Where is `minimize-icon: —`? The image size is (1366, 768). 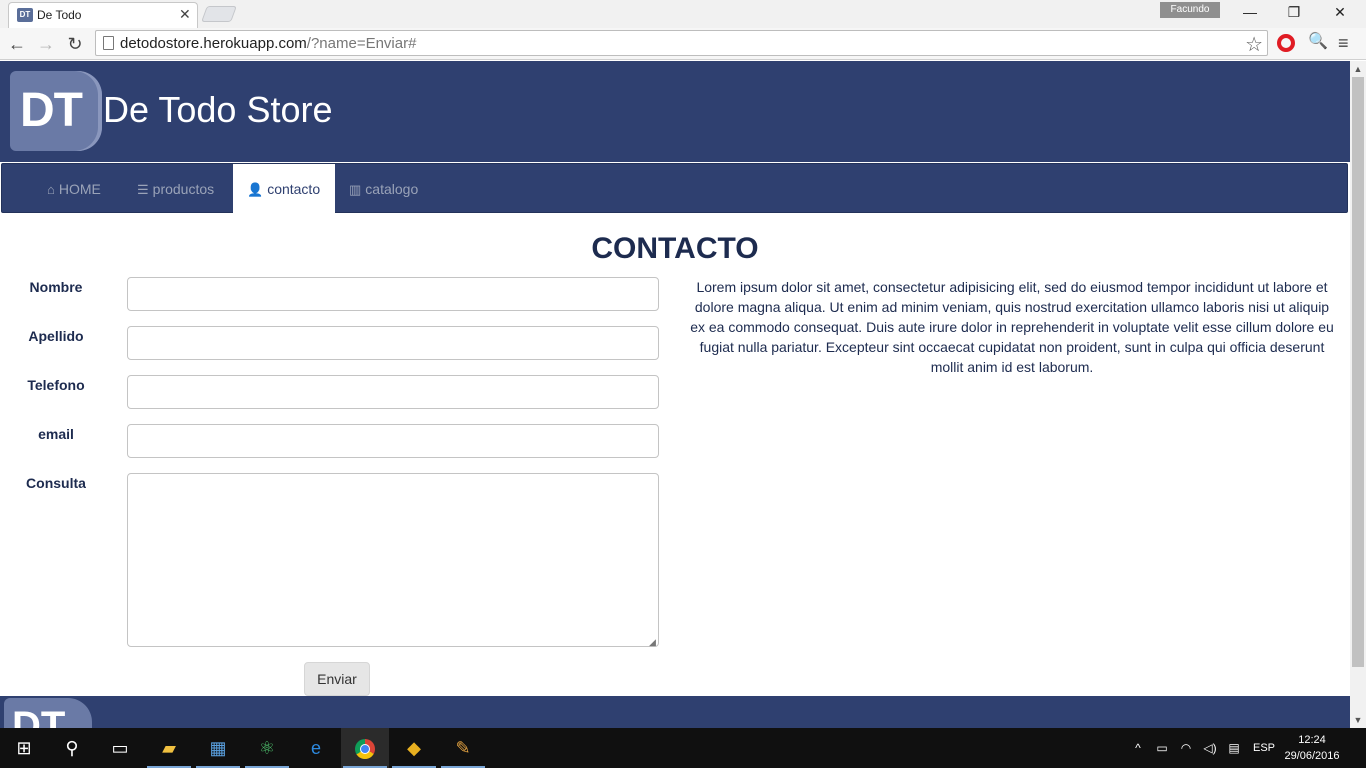
minimize-icon: — is located at coordinates (1250, 12).